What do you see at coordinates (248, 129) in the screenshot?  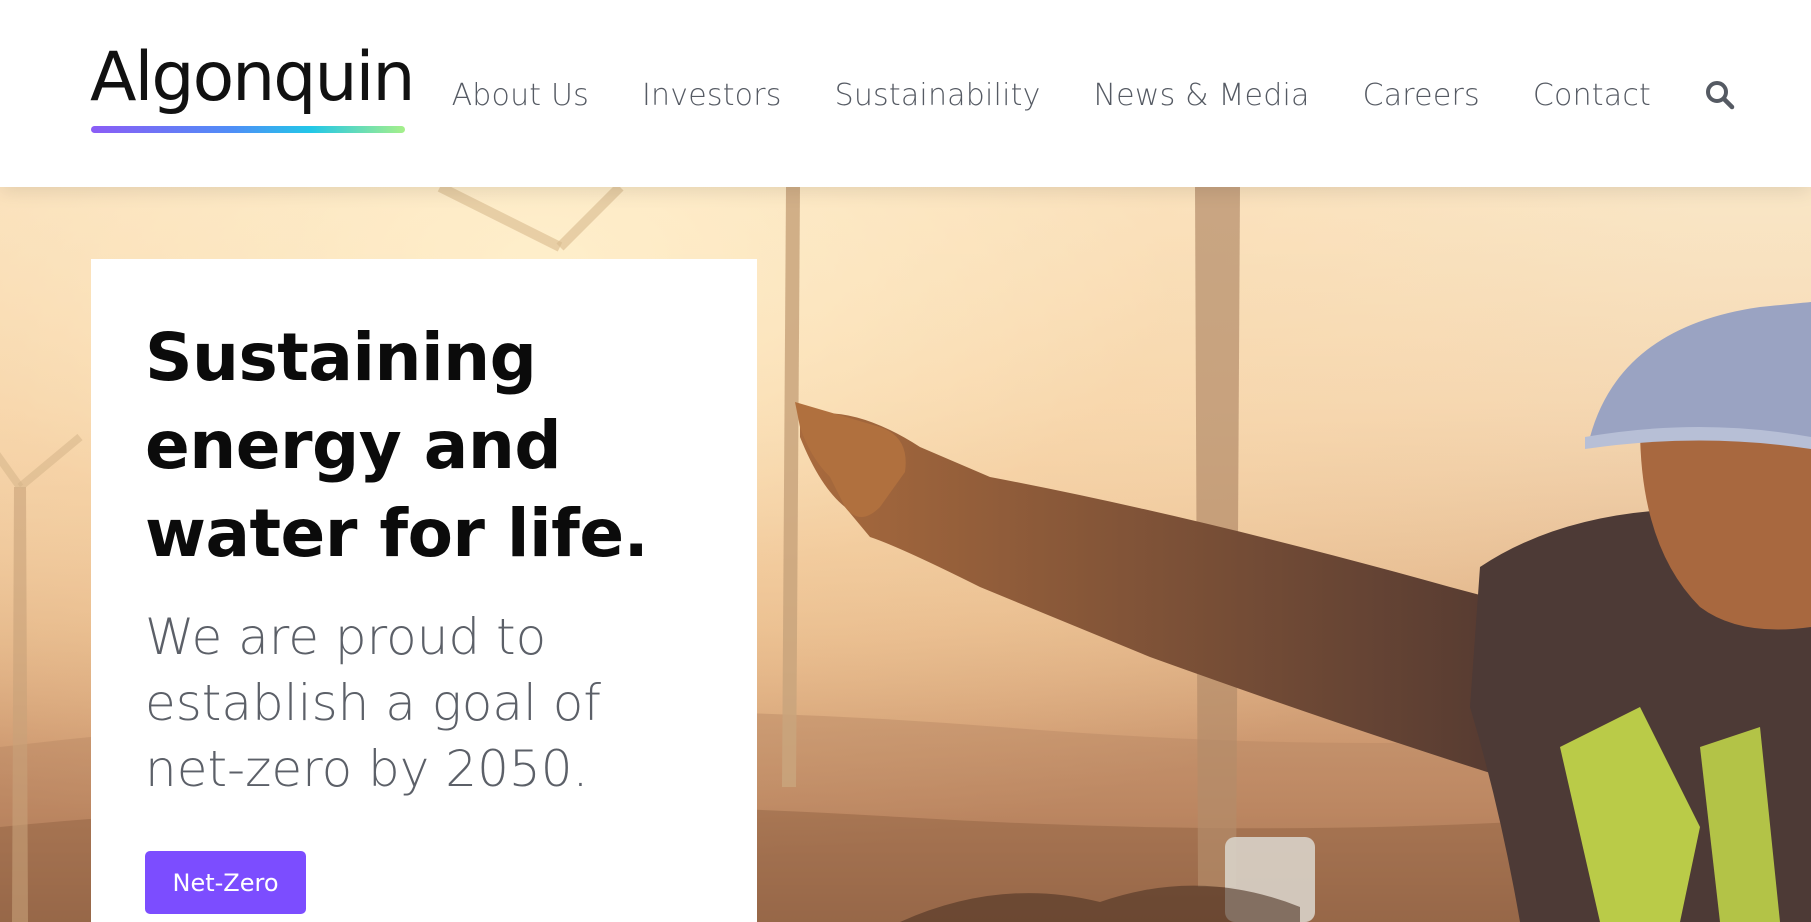 I see `logo-gradient-bar` at bounding box center [248, 129].